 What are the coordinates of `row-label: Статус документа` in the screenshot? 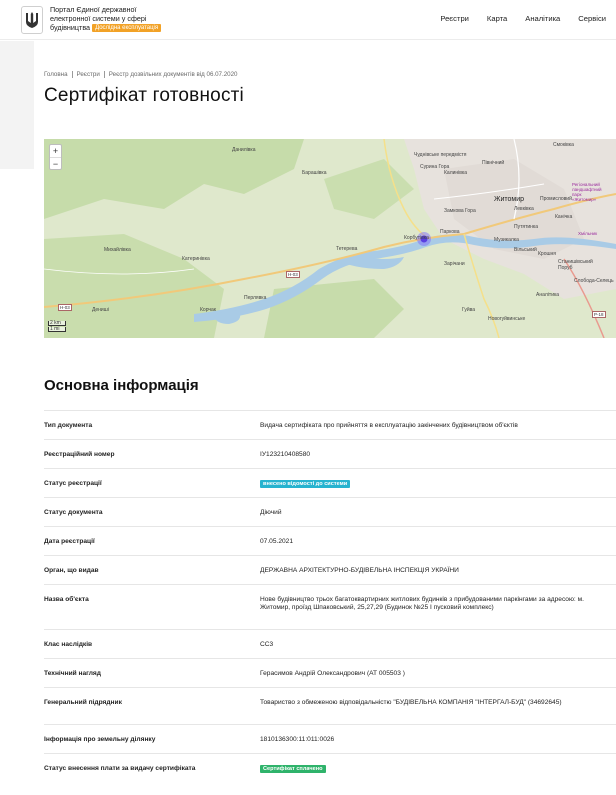 It's located at (73, 512).